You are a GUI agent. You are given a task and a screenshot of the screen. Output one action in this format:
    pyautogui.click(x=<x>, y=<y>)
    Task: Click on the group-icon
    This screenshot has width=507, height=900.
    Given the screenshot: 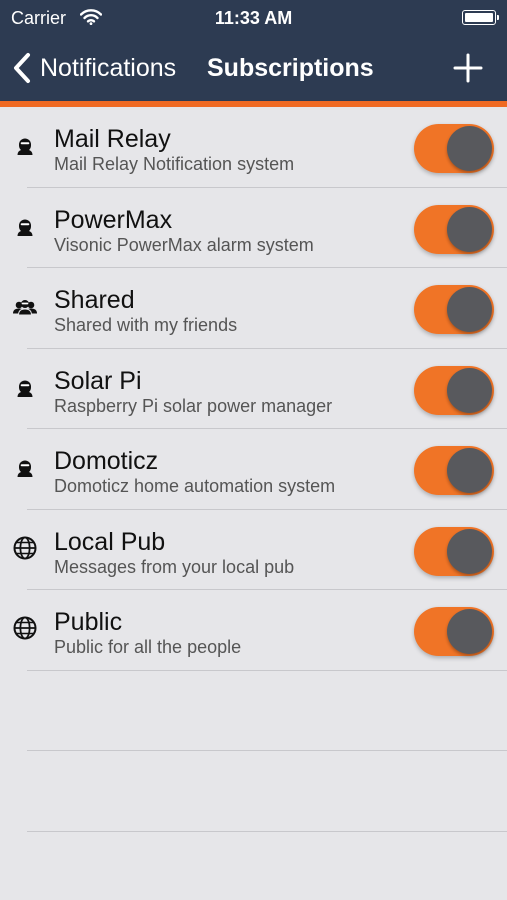 What is the action you would take?
    pyautogui.click(x=25, y=306)
    